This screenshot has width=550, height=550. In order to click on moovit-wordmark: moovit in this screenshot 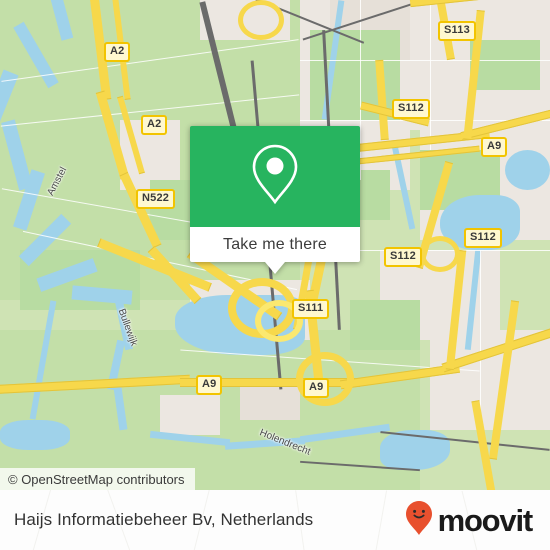, I will do `click(485, 520)`.